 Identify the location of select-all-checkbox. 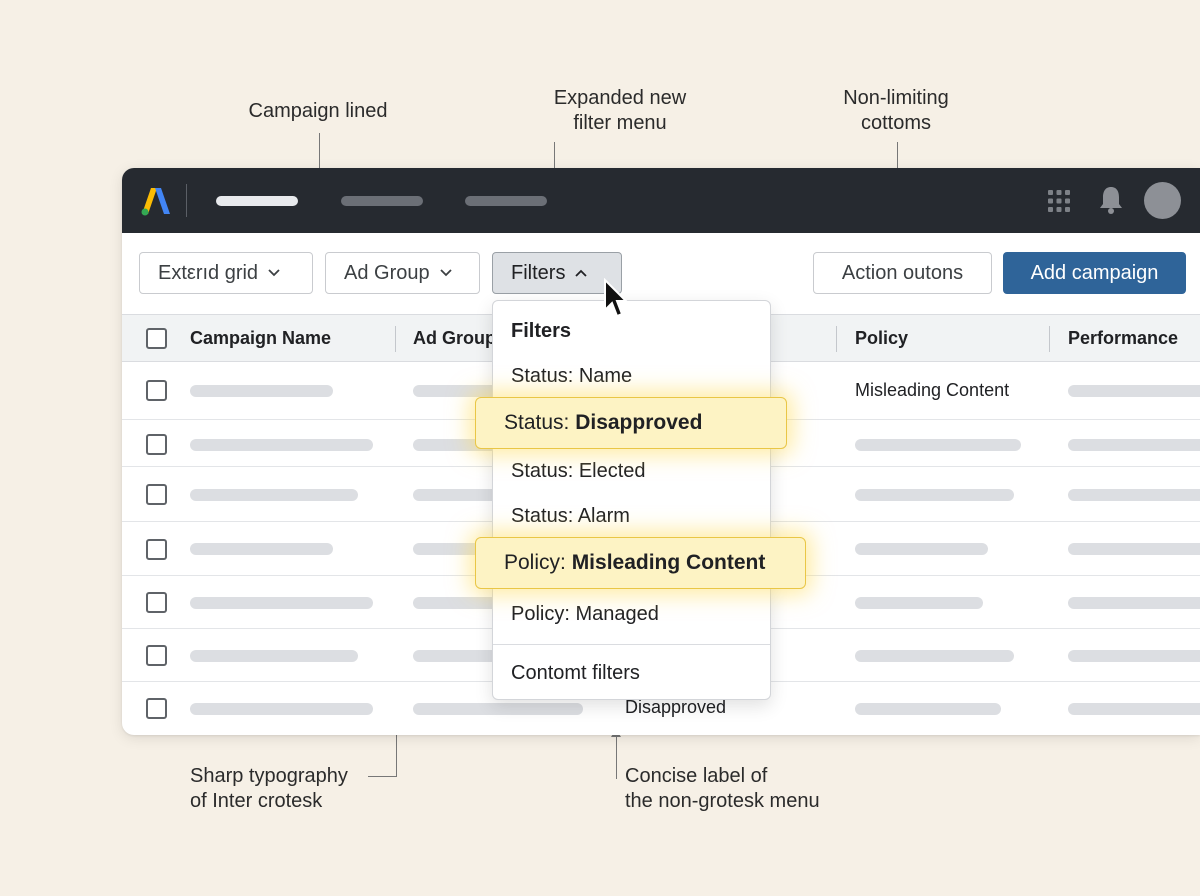
(156, 338).